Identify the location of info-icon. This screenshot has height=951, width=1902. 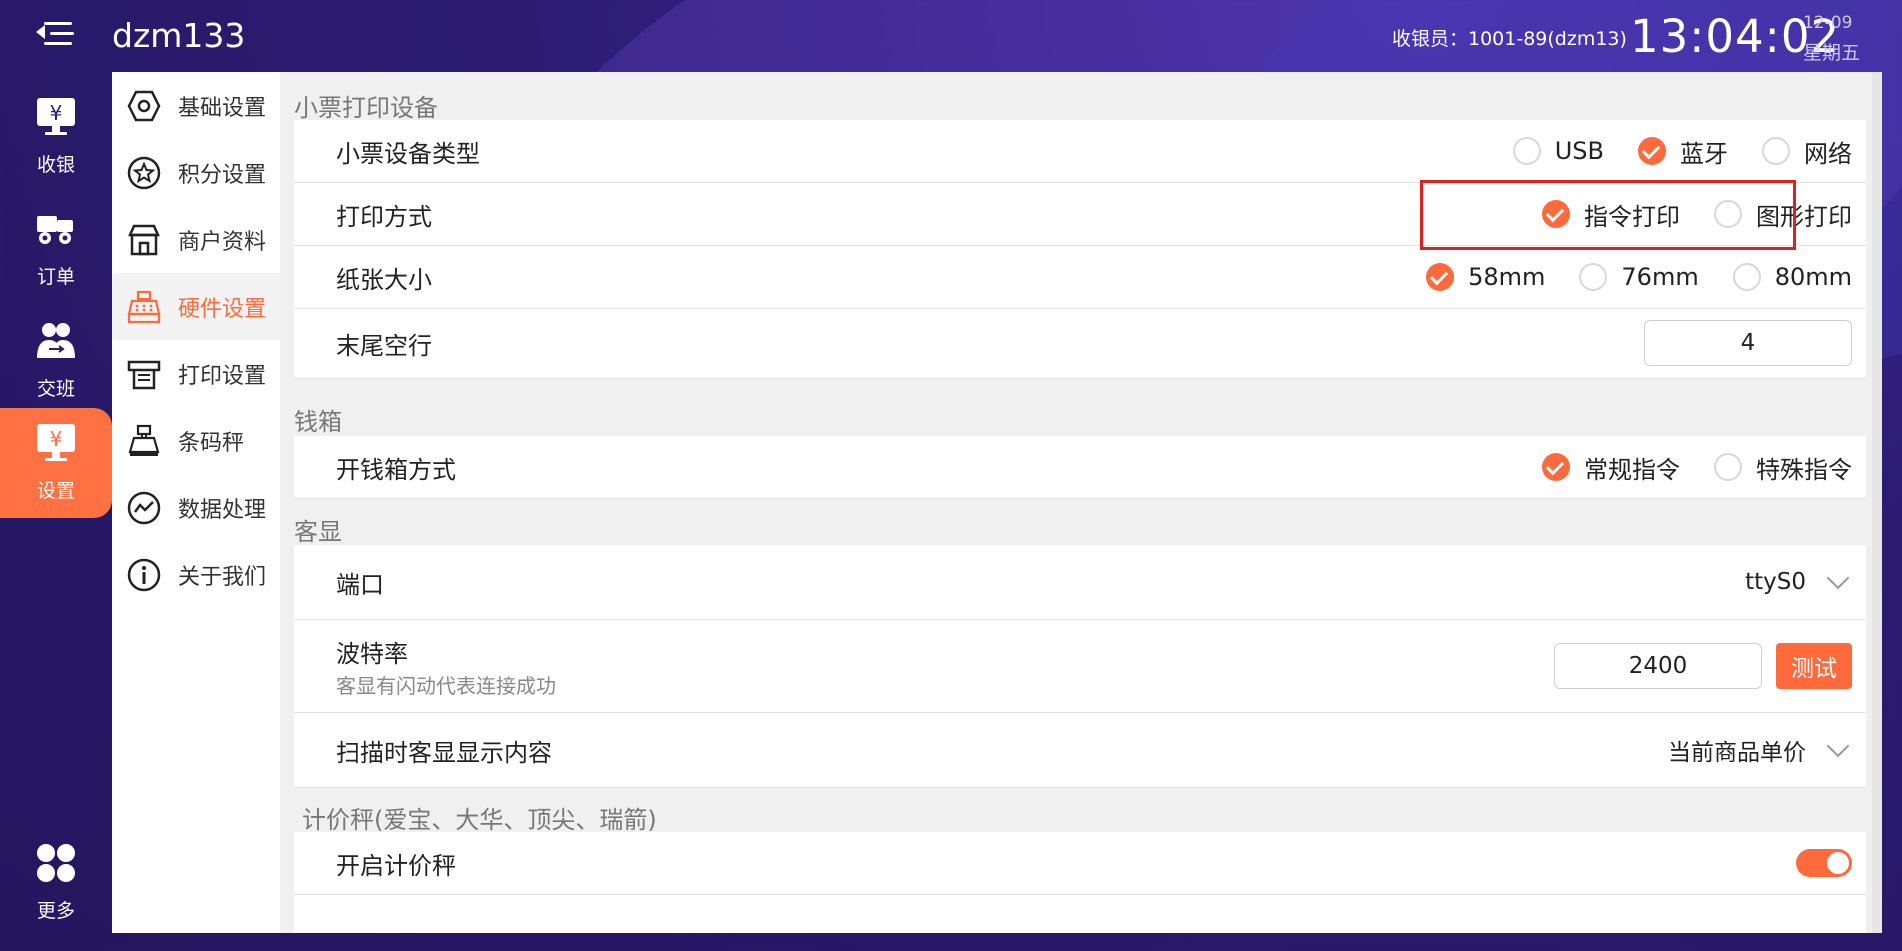
(144, 575).